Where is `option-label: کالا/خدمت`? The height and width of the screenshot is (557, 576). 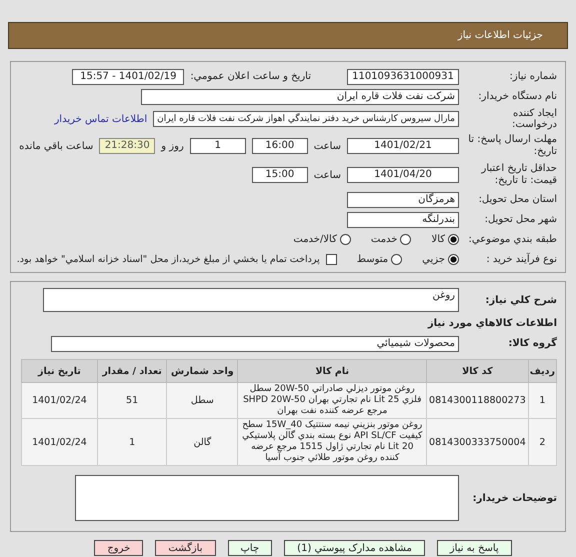
option-label: کالا/خدمت is located at coordinates (315, 239).